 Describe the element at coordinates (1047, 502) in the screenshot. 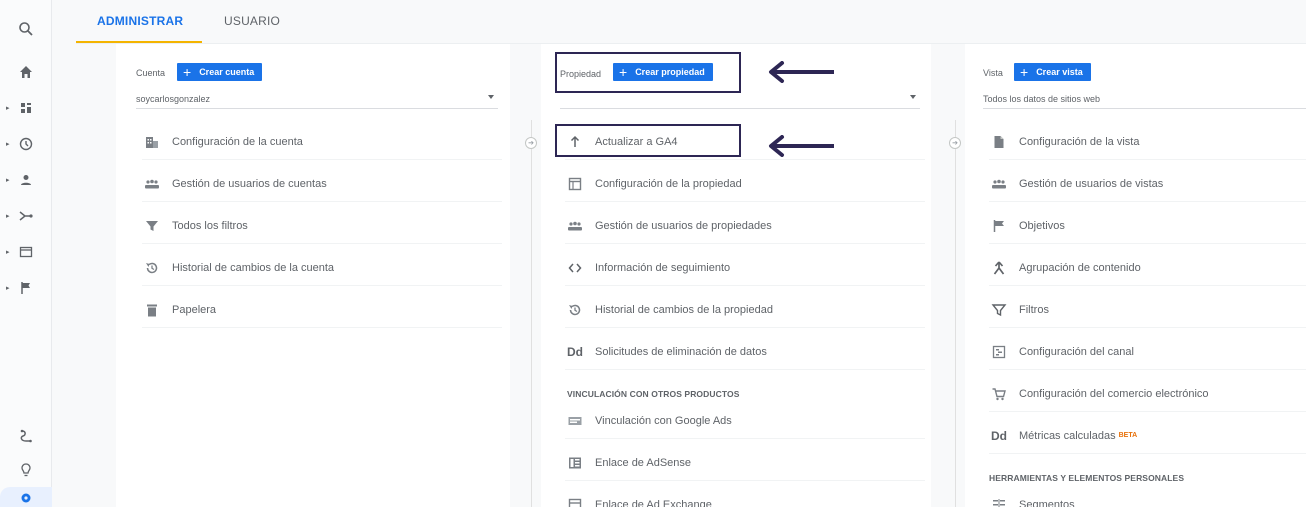

I see `menu-item-label: Segmentos` at that location.